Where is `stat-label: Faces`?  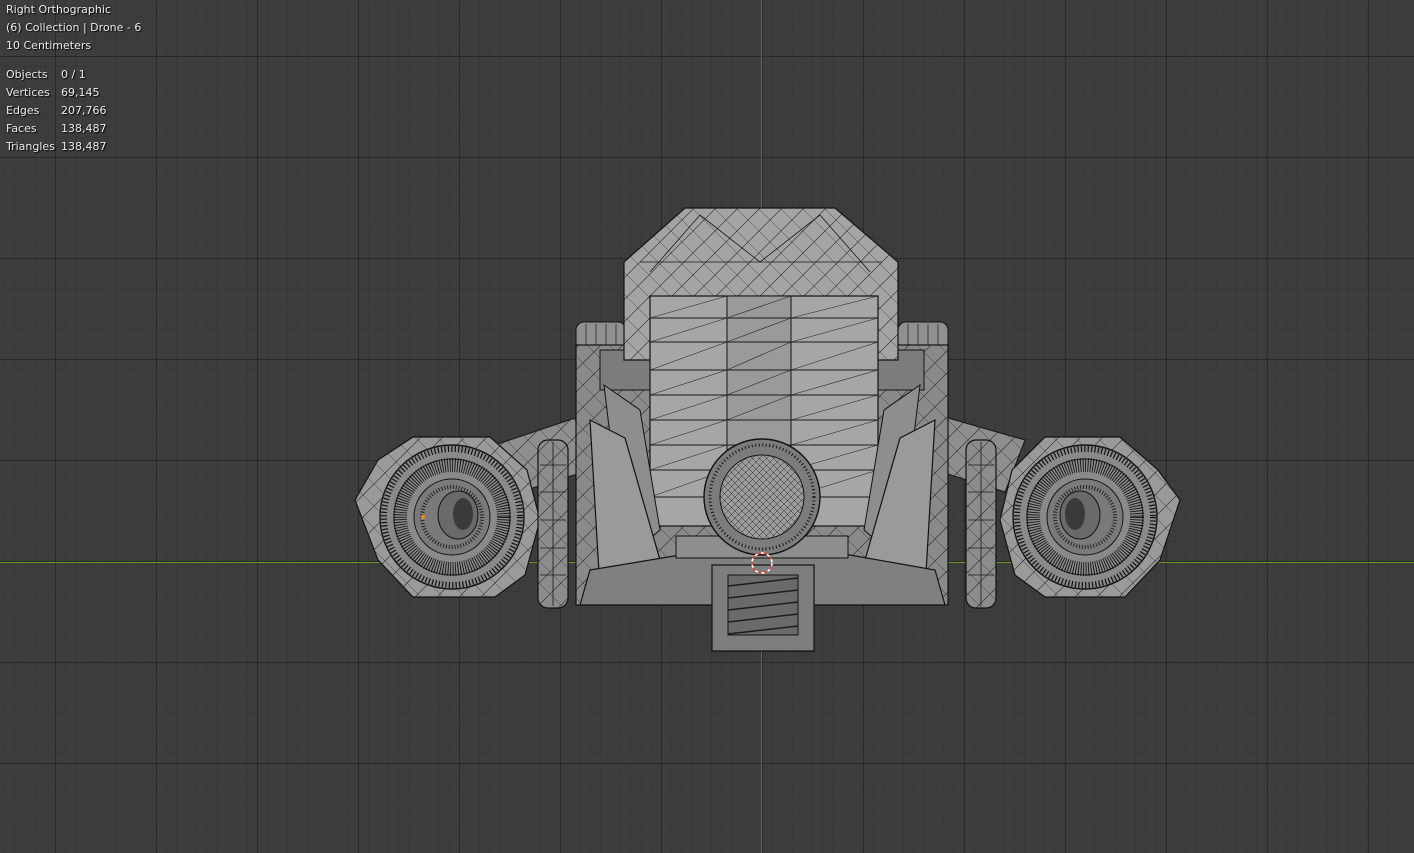
stat-label: Faces is located at coordinates (21, 128).